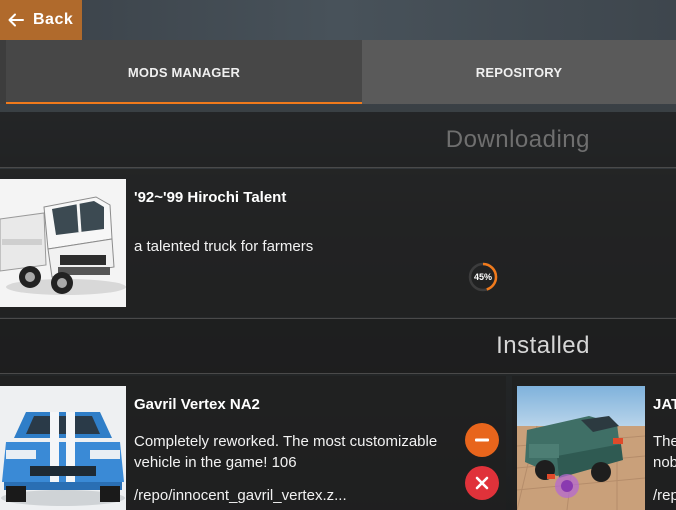 This screenshot has height=510, width=676. Describe the element at coordinates (63, 448) in the screenshot. I see `mod-thumbnail-gavril-vertex` at that location.